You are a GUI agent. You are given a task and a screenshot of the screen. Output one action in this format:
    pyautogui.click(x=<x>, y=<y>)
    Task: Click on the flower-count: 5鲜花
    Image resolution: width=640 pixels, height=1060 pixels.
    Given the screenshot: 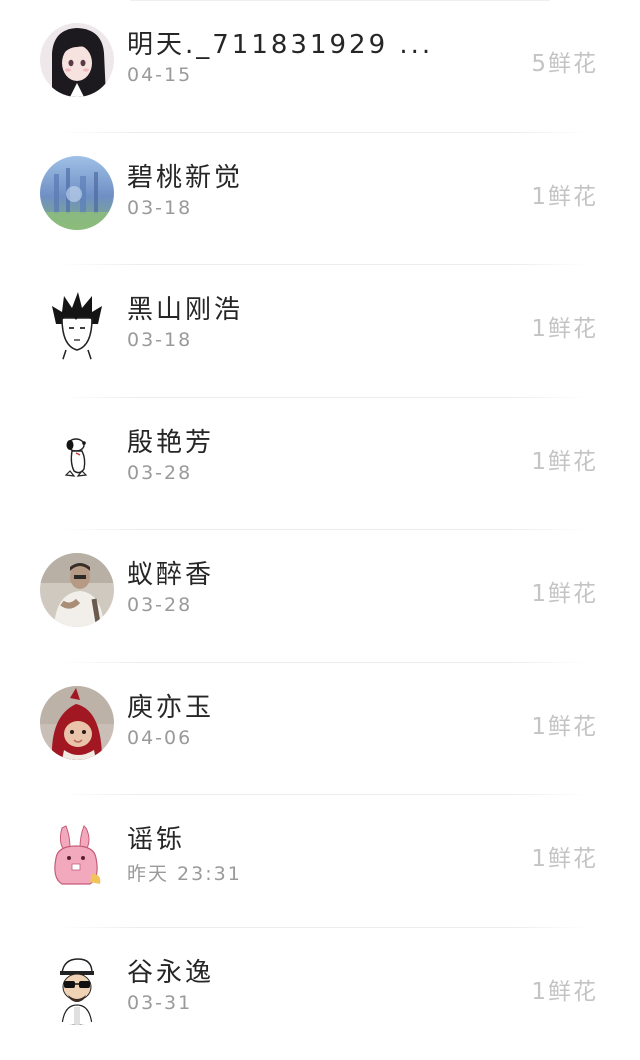 What is the action you would take?
    pyautogui.click(x=564, y=61)
    